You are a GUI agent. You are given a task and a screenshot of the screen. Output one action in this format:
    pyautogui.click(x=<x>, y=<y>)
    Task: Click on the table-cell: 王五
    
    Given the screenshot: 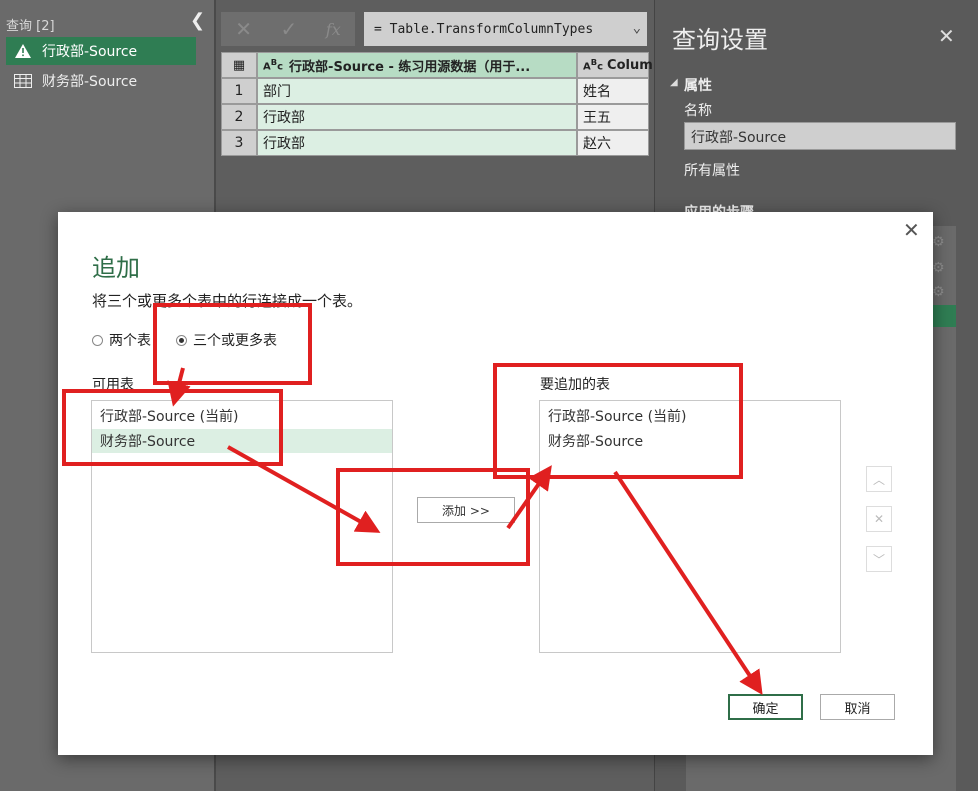 What is the action you would take?
    pyautogui.click(x=613, y=117)
    